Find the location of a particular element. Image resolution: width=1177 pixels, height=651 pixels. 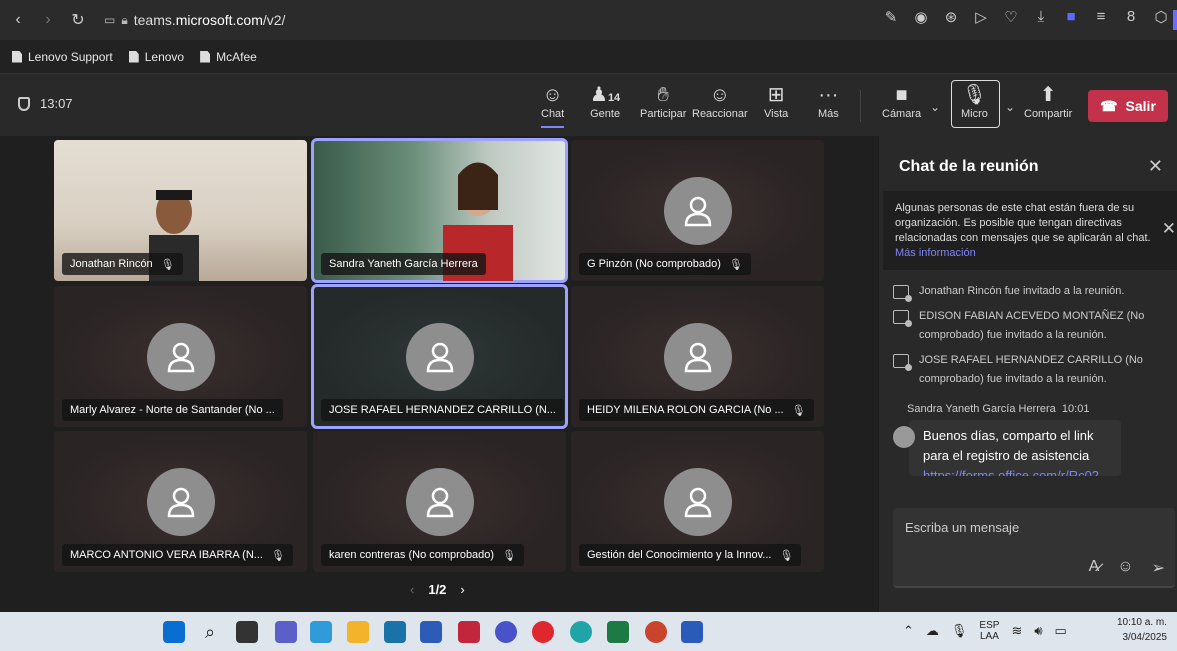

profile-icon: 8 is located at coordinates (1131, 17).